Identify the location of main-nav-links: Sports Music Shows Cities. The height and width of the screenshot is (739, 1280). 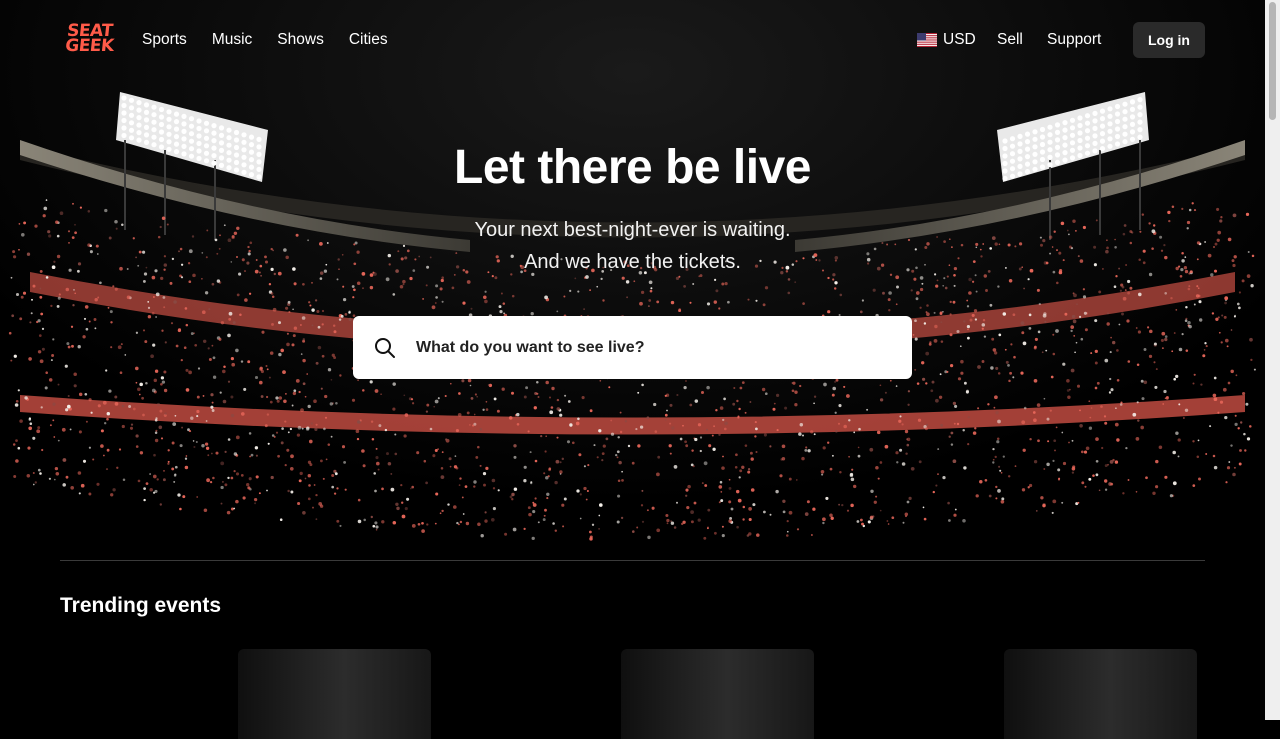
(277, 40).